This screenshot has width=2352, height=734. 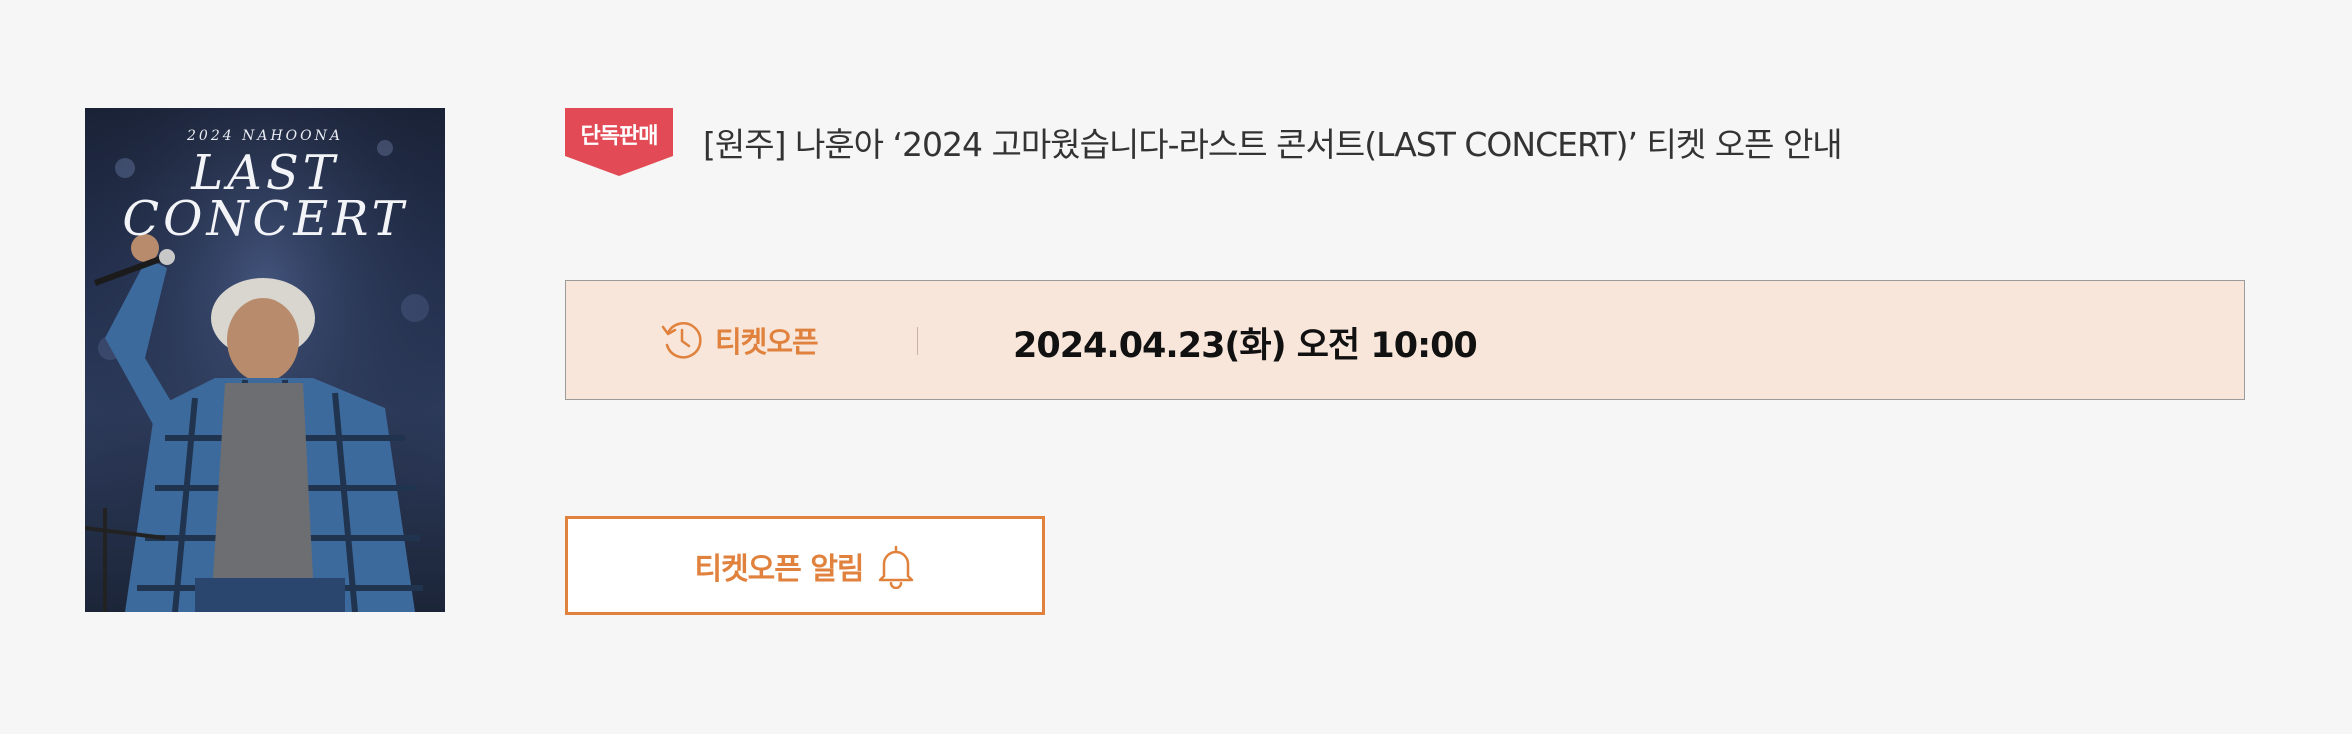 What do you see at coordinates (265, 136) in the screenshot?
I see `poster-year-line: 2024 NAHOONA` at bounding box center [265, 136].